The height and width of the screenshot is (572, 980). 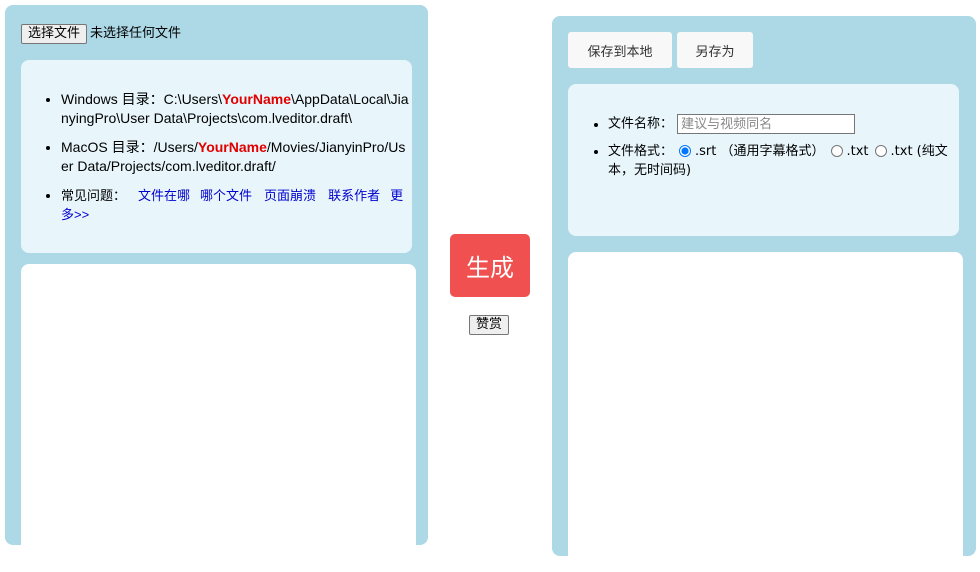 What do you see at coordinates (685, 151) in the screenshot?
I see `format-radio-srt` at bounding box center [685, 151].